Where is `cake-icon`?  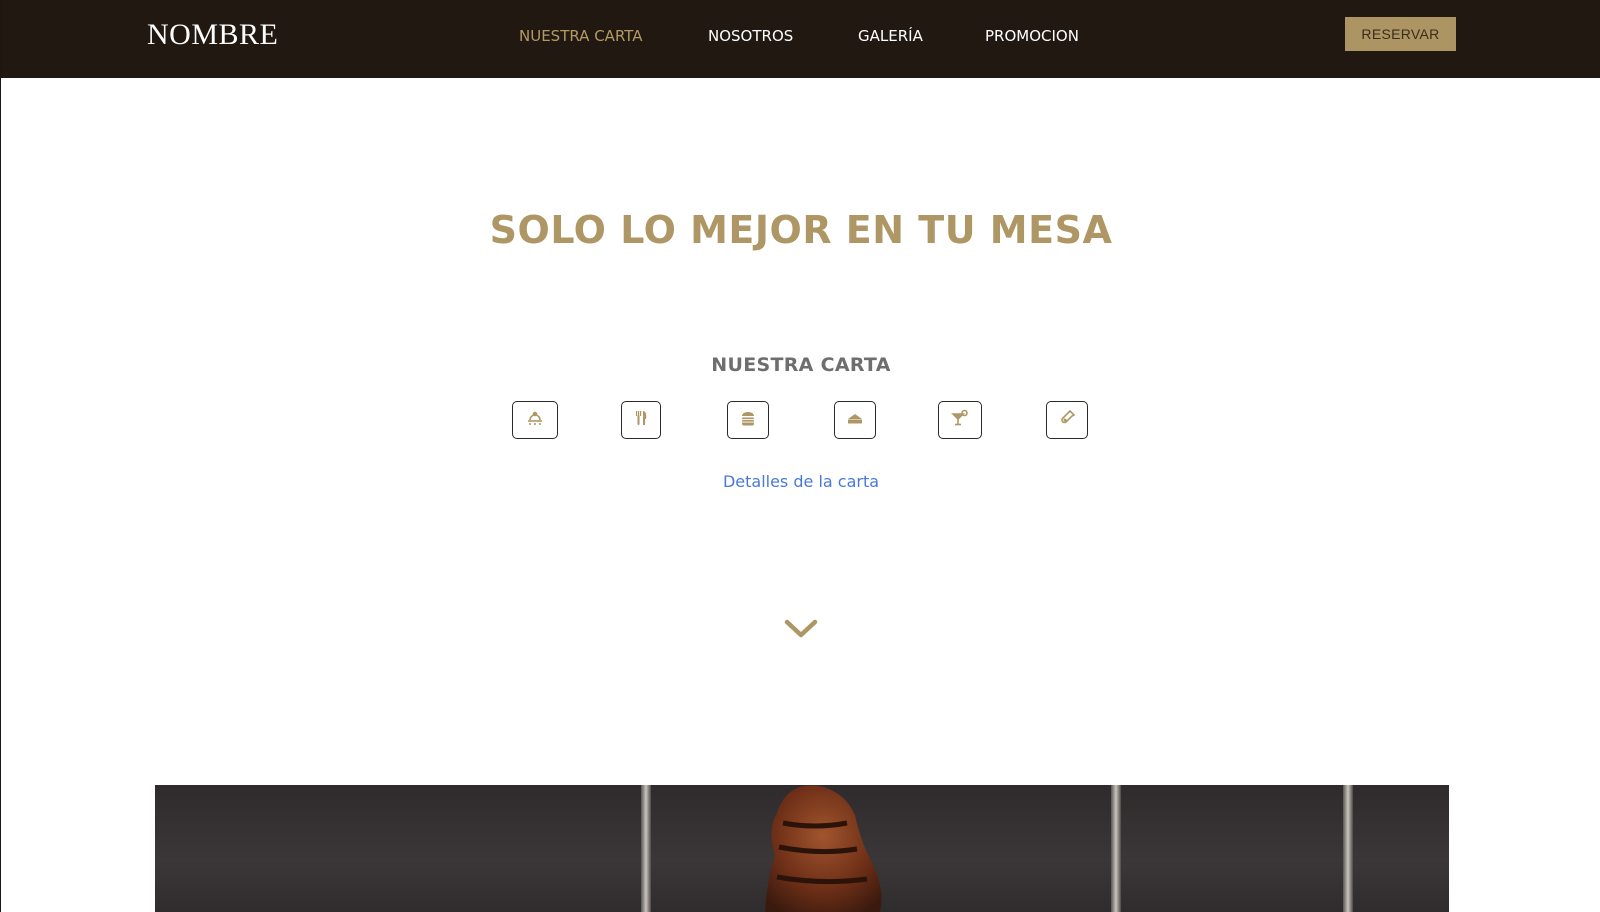 cake-icon is located at coordinates (855, 420).